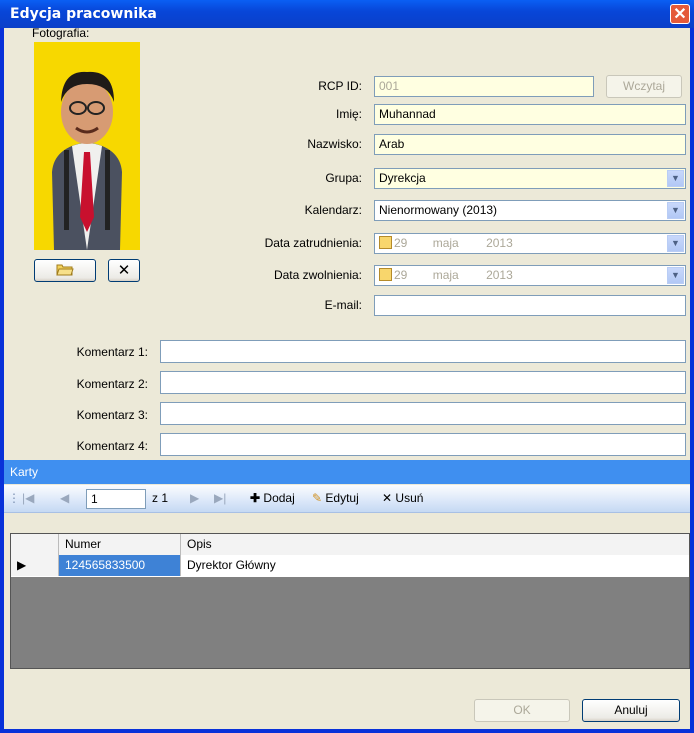 The width and height of the screenshot is (694, 733). I want to click on column-header-number: Numer, so click(120, 544).